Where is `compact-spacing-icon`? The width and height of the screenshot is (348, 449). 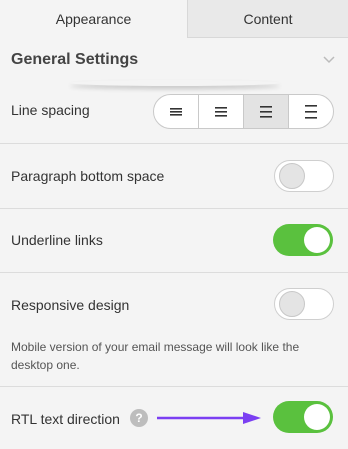
compact-spacing-icon is located at coordinates (176, 111).